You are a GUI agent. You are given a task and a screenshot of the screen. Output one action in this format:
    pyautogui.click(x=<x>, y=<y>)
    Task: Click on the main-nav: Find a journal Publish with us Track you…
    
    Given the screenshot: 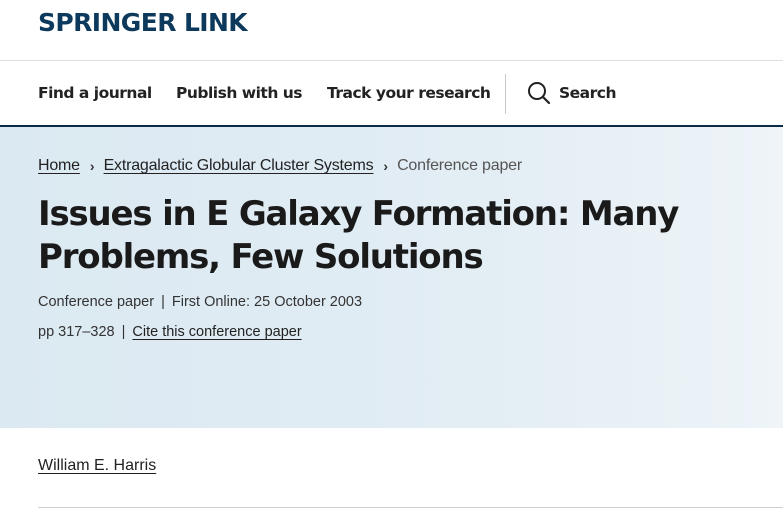 What is the action you would take?
    pyautogui.click(x=391, y=94)
    